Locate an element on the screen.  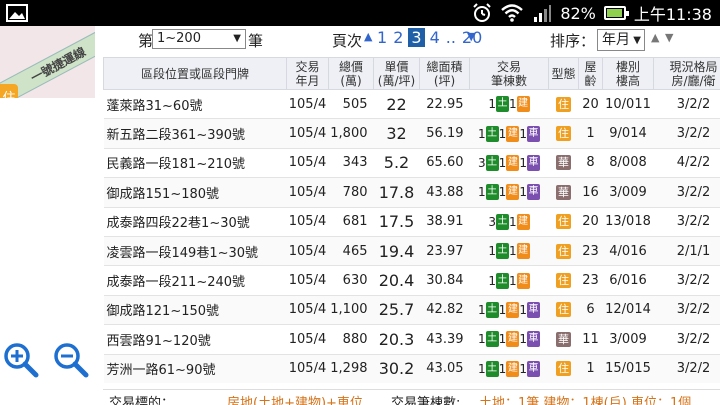
count-cell: 1土1建1車 is located at coordinates (509, 310).